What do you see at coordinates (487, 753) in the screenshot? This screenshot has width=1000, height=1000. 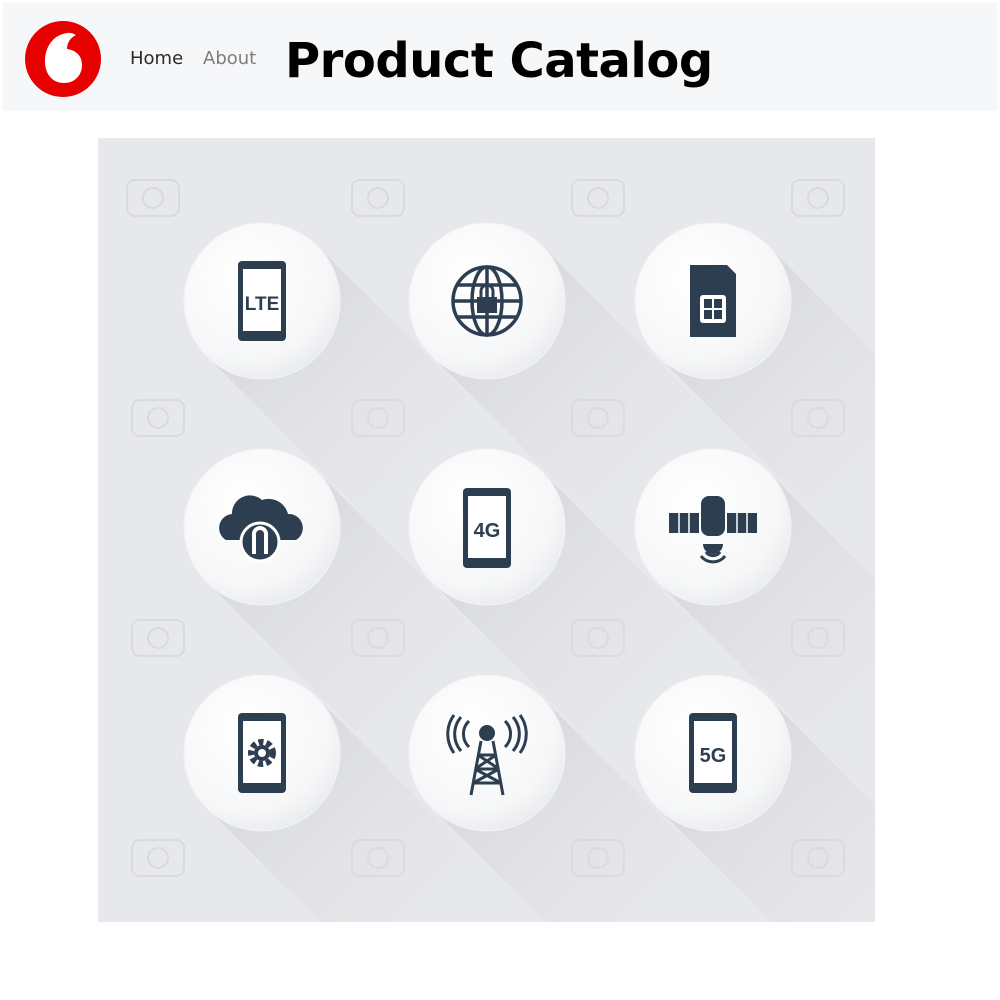 I see `icon-disc` at bounding box center [487, 753].